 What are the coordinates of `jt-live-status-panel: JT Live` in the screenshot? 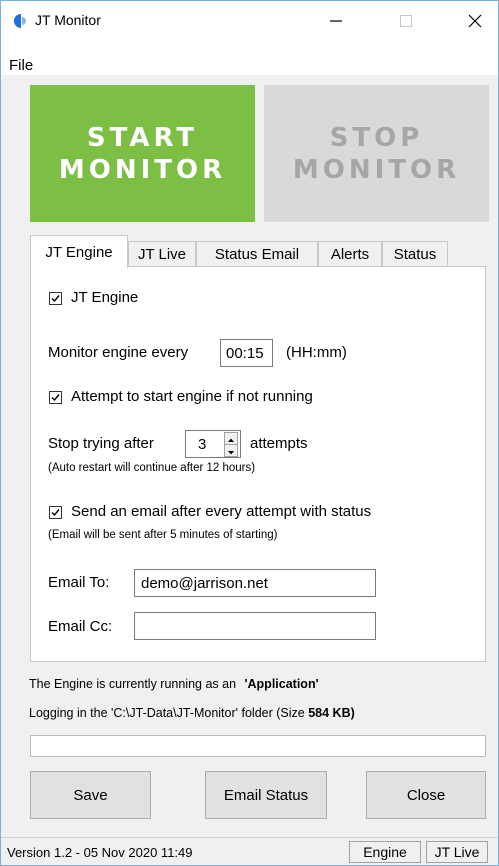 It's located at (457, 852).